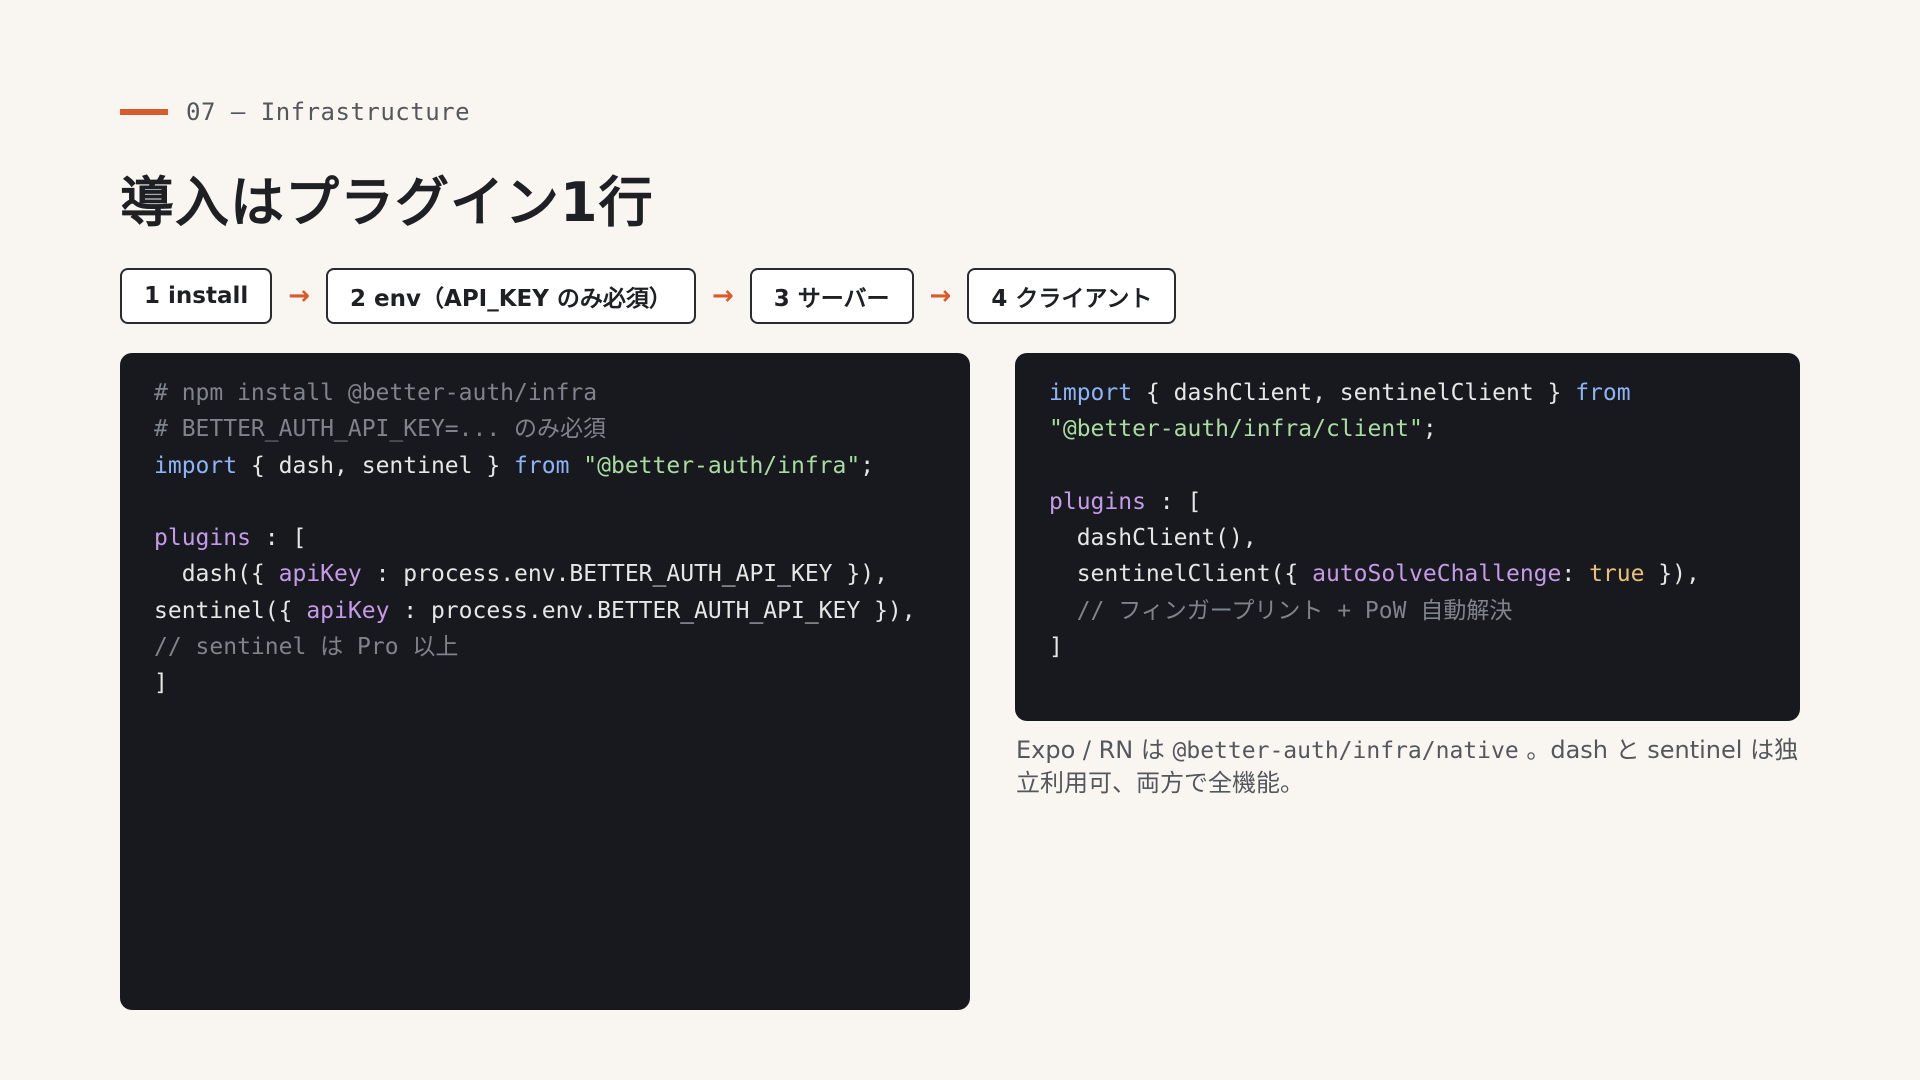 The width and height of the screenshot is (1920, 1080). I want to click on code-text: dash({, so click(216, 574).